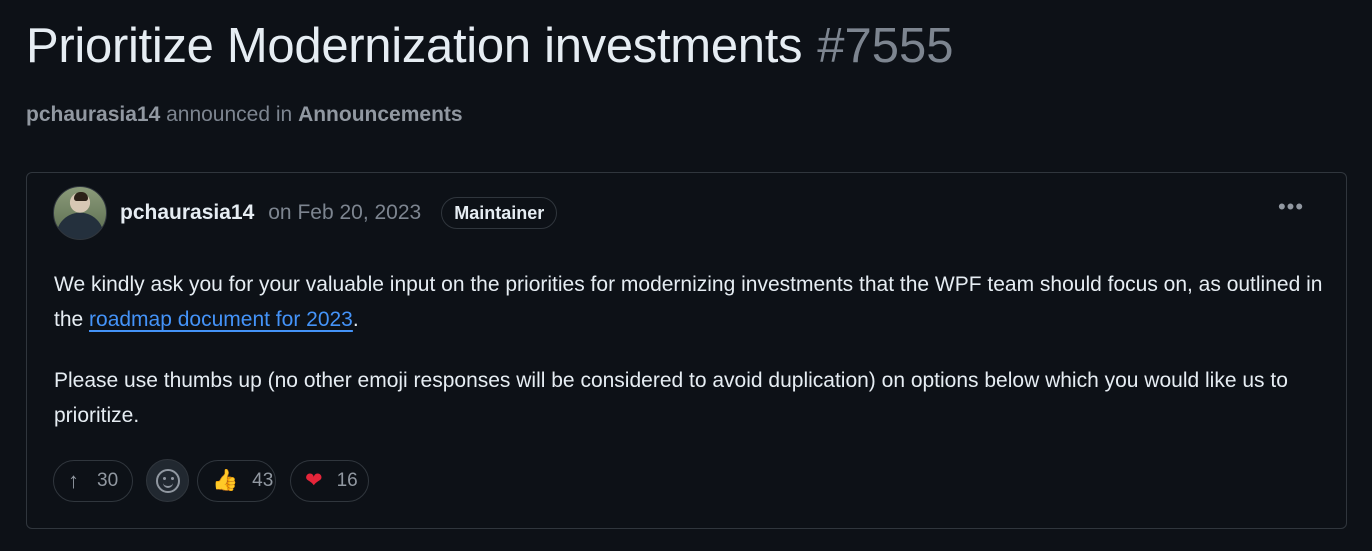 This screenshot has height=551, width=1372. Describe the element at coordinates (355, 319) in the screenshot. I see `paragraph-1-end: .` at that location.